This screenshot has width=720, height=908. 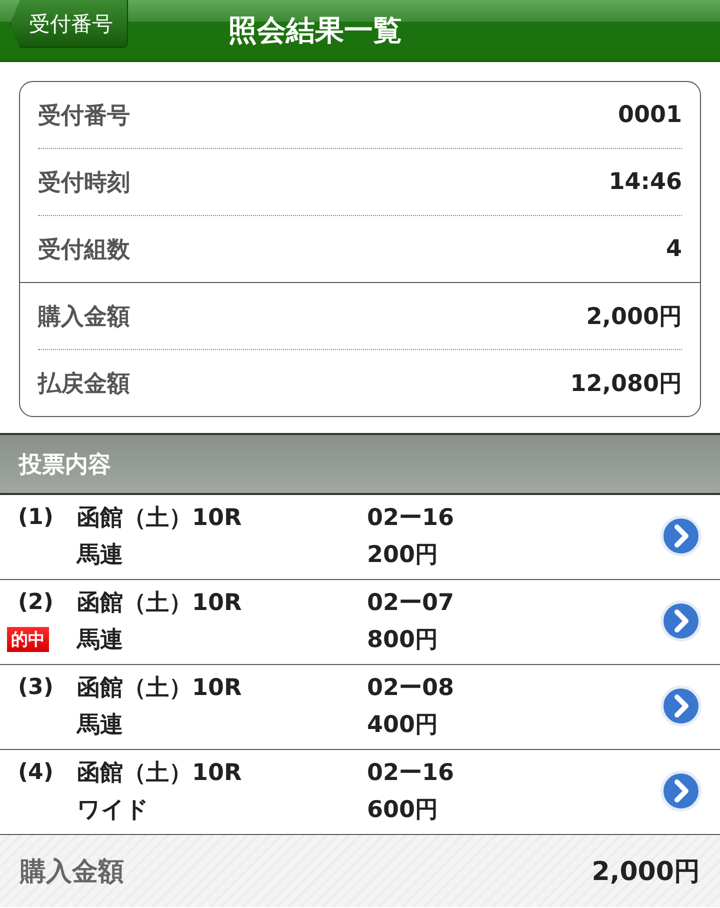 What do you see at coordinates (403, 640) in the screenshot?
I see `bet-amount: 800円` at bounding box center [403, 640].